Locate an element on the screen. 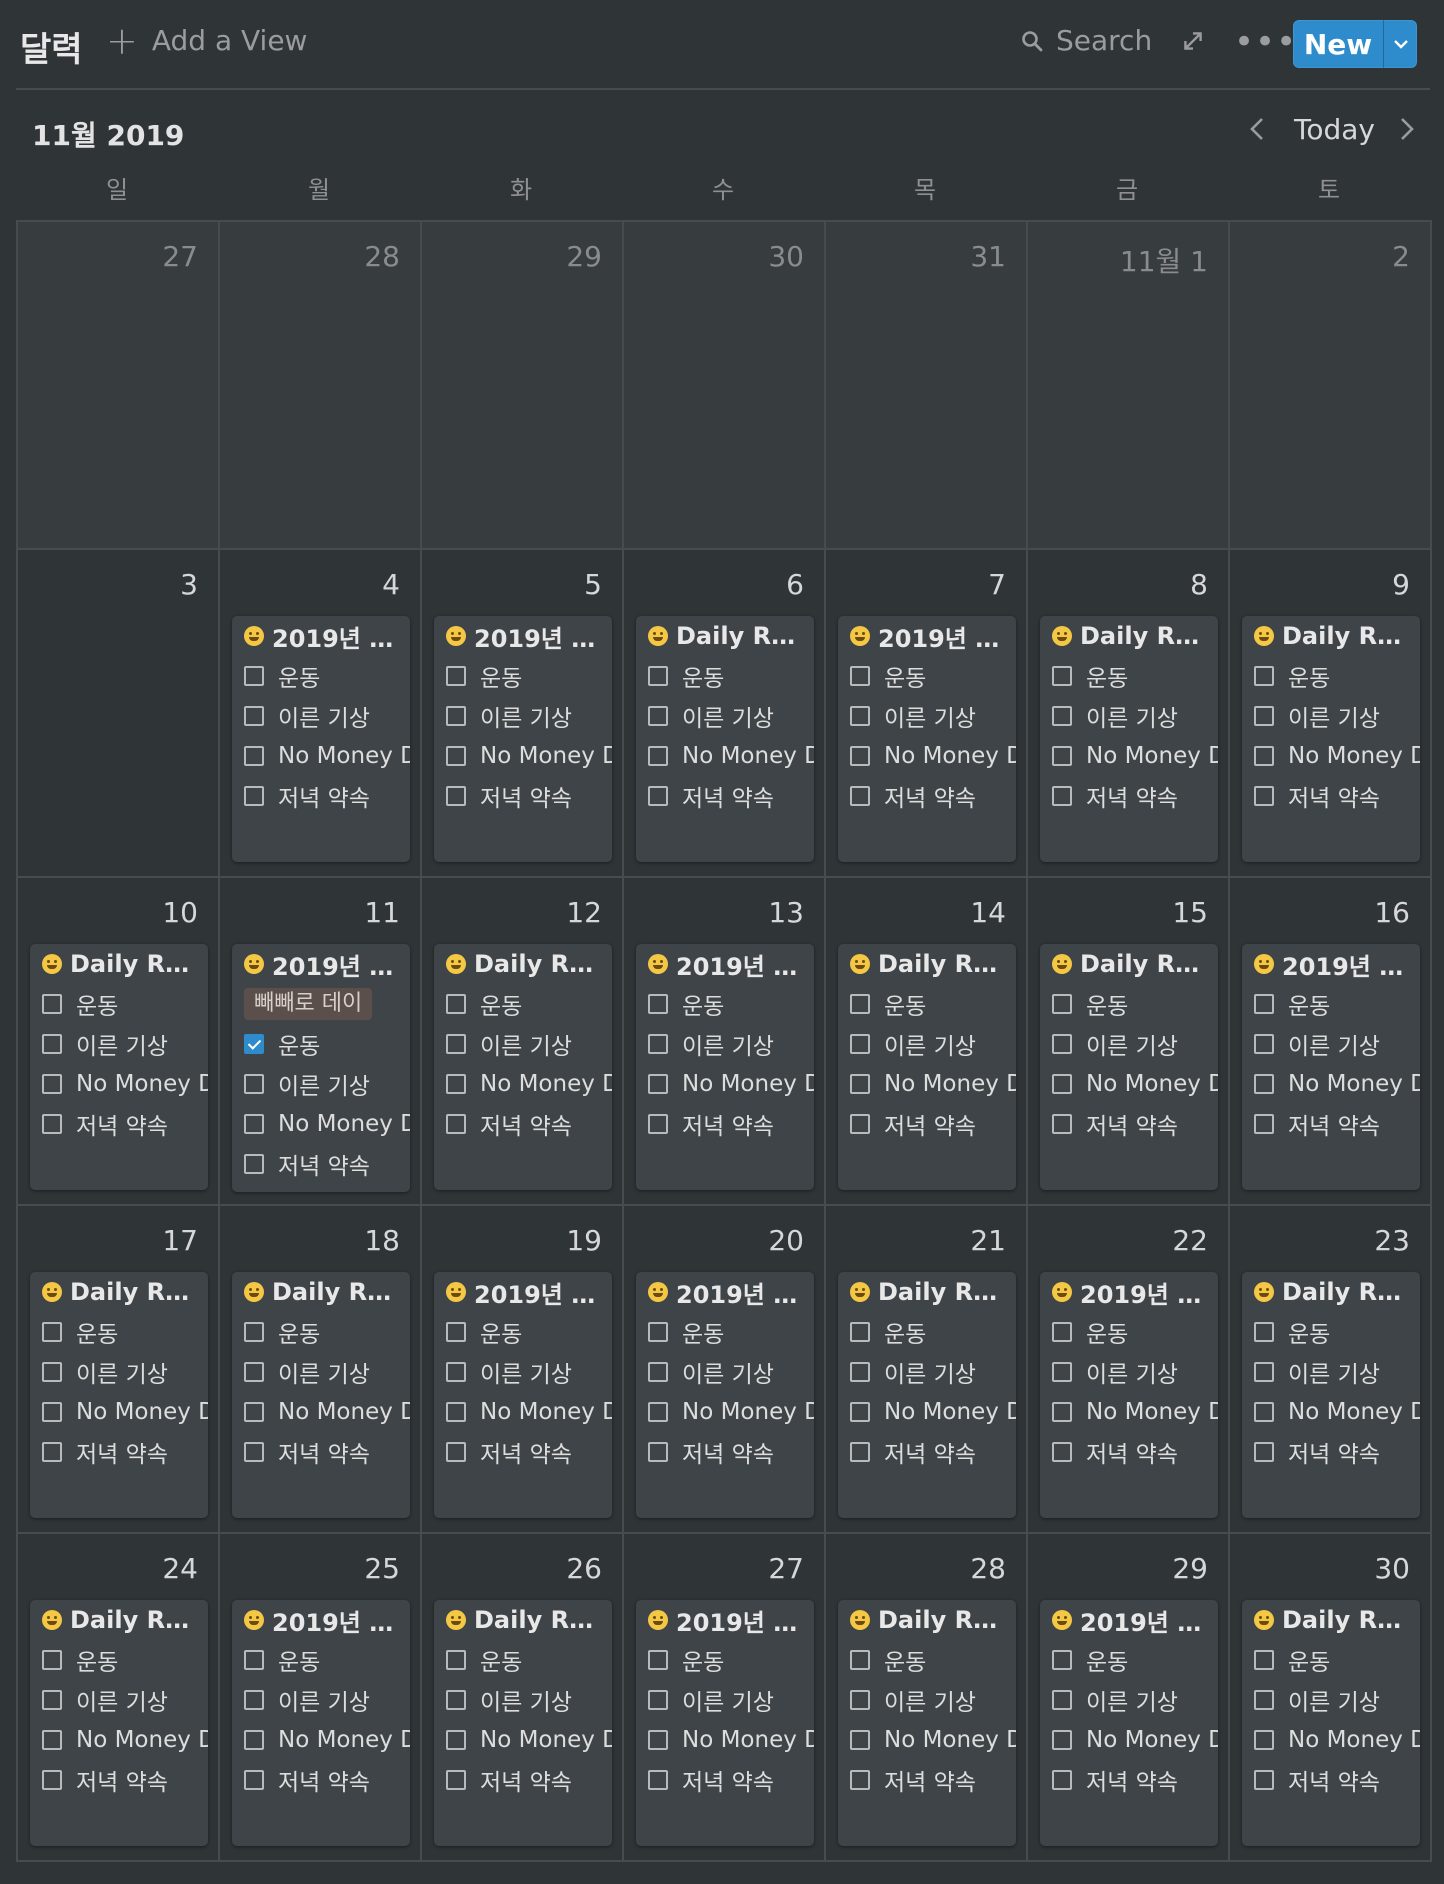 The width and height of the screenshot is (1444, 1884). new-dropdown-button is located at coordinates (1400, 44).